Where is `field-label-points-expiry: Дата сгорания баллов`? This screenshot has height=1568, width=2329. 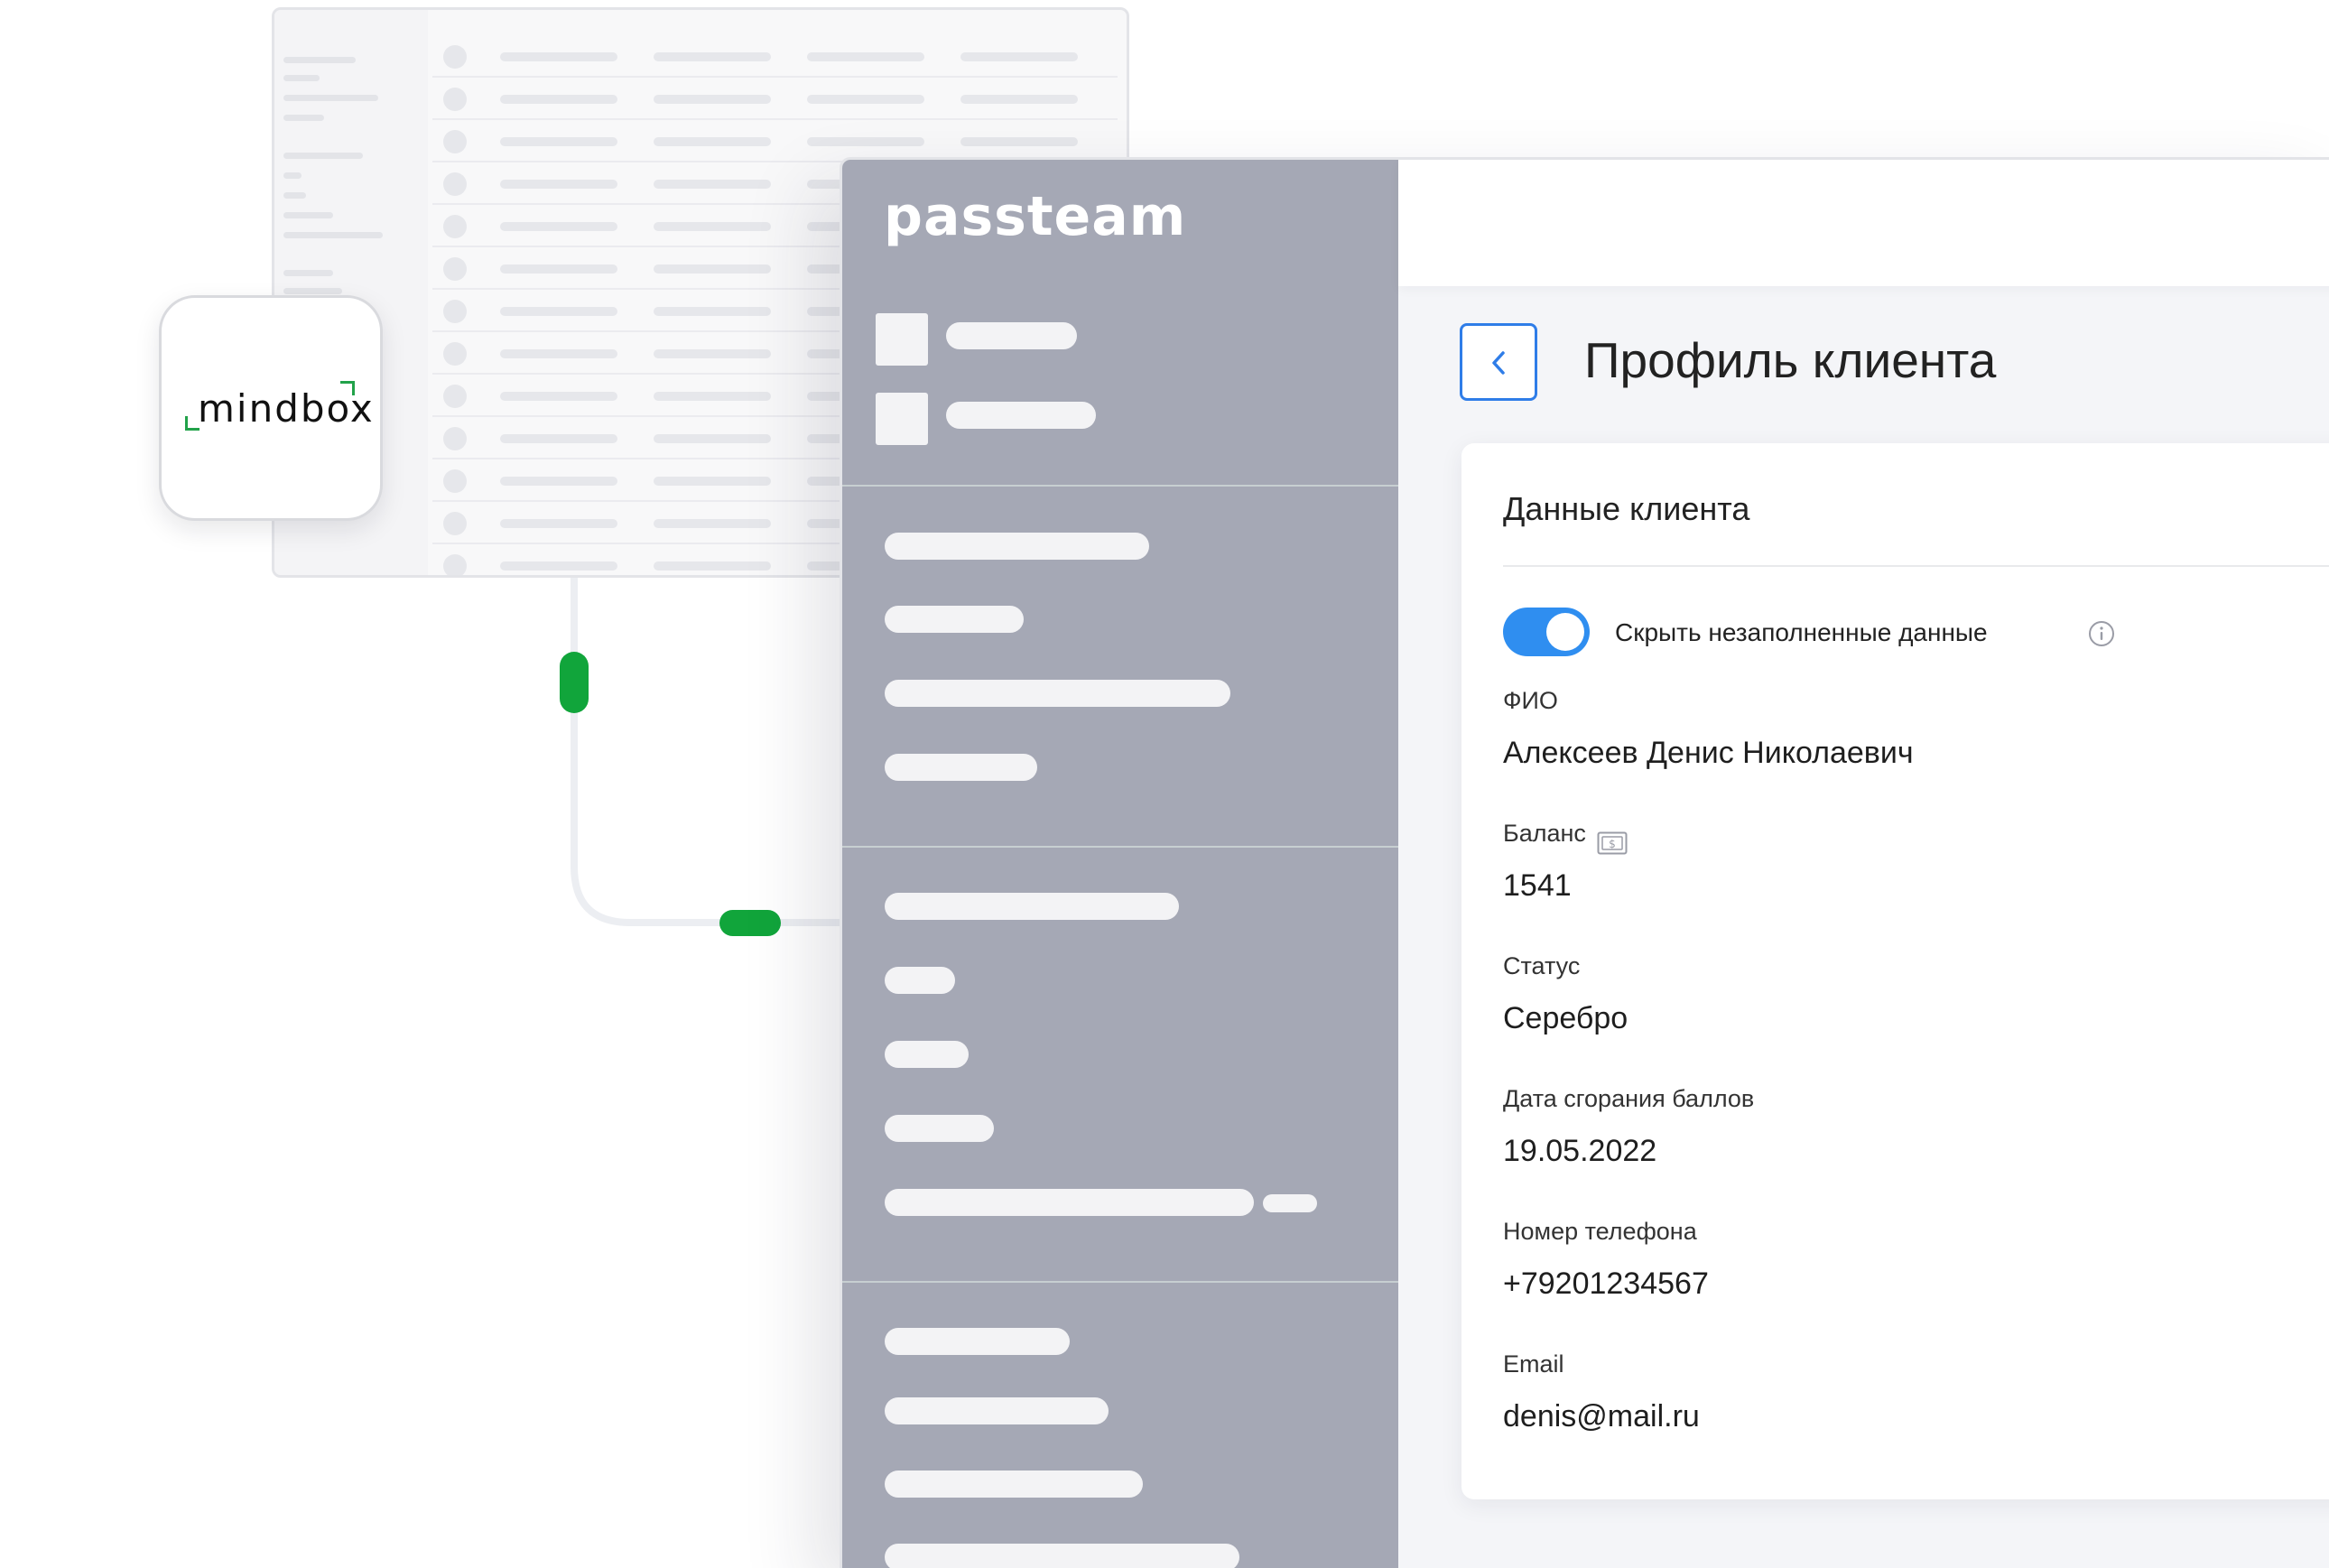
field-label-points-expiry: Дата сгорания баллов is located at coordinates (1629, 1098).